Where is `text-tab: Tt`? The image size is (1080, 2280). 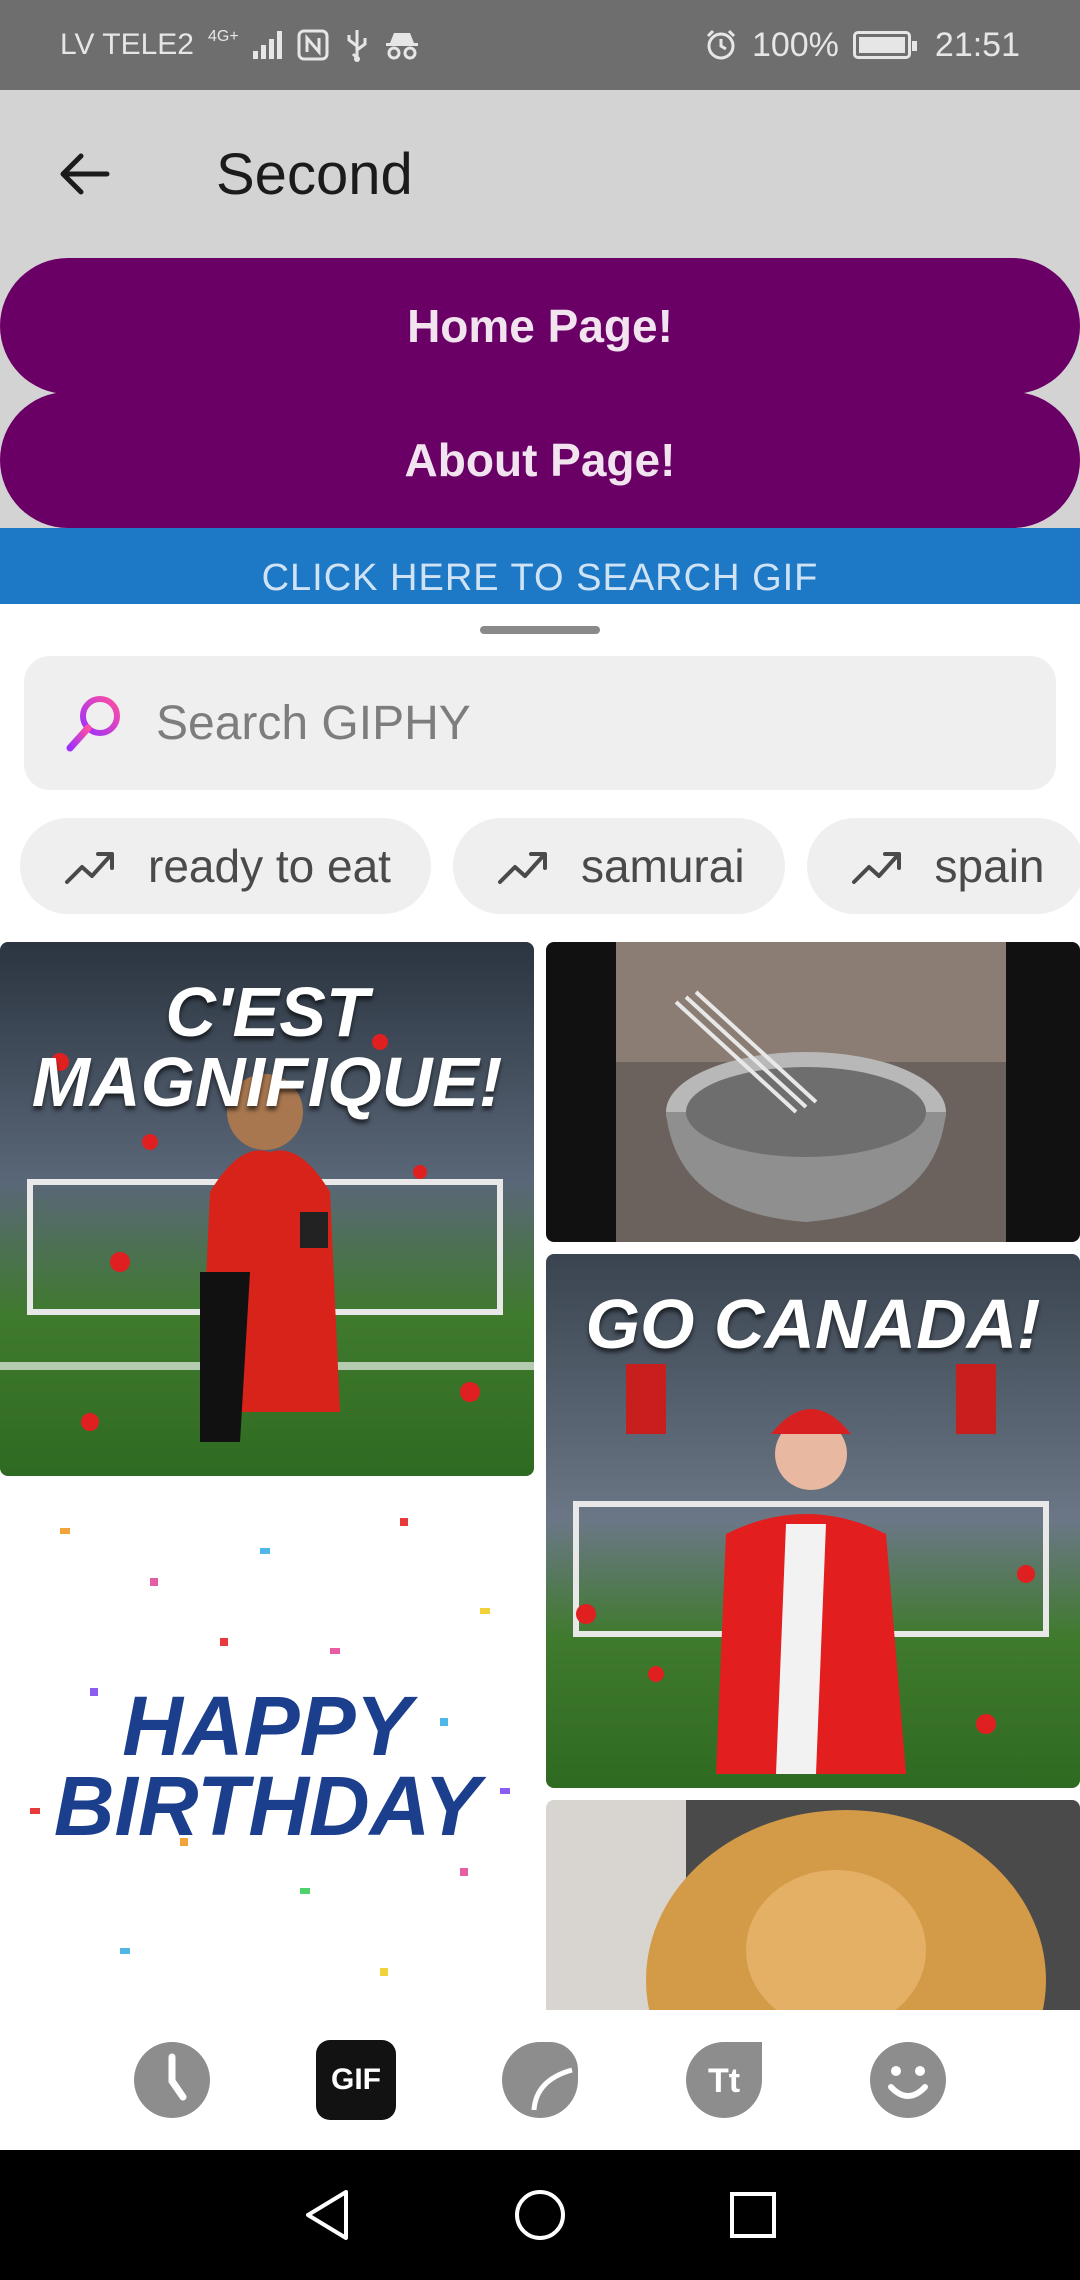
text-tab: Tt is located at coordinates (724, 2080).